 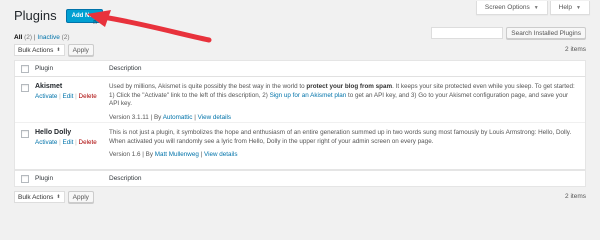 What do you see at coordinates (49, 86) in the screenshot?
I see `plugin-name: Akismet` at bounding box center [49, 86].